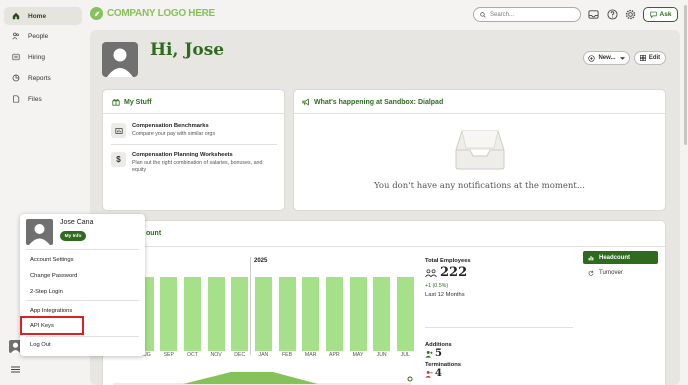 The width and height of the screenshot is (688, 385). Describe the element at coordinates (37, 16) in the screenshot. I see `sidebar-item-label: Home` at that location.